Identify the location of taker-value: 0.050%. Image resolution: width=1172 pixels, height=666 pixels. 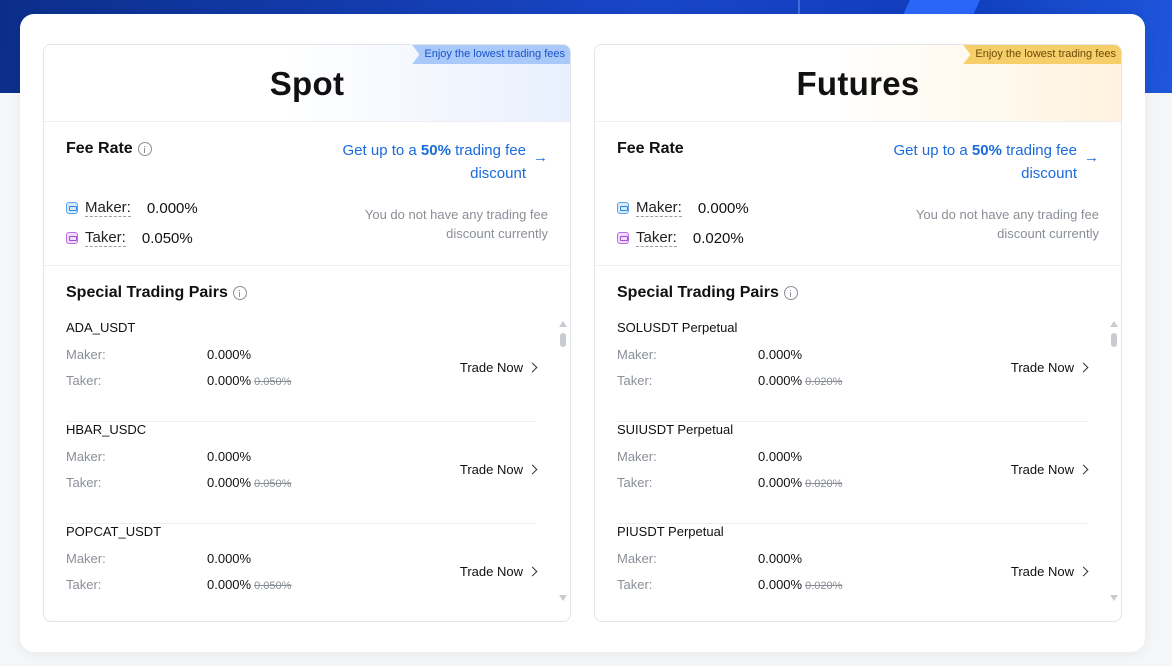
(167, 238).